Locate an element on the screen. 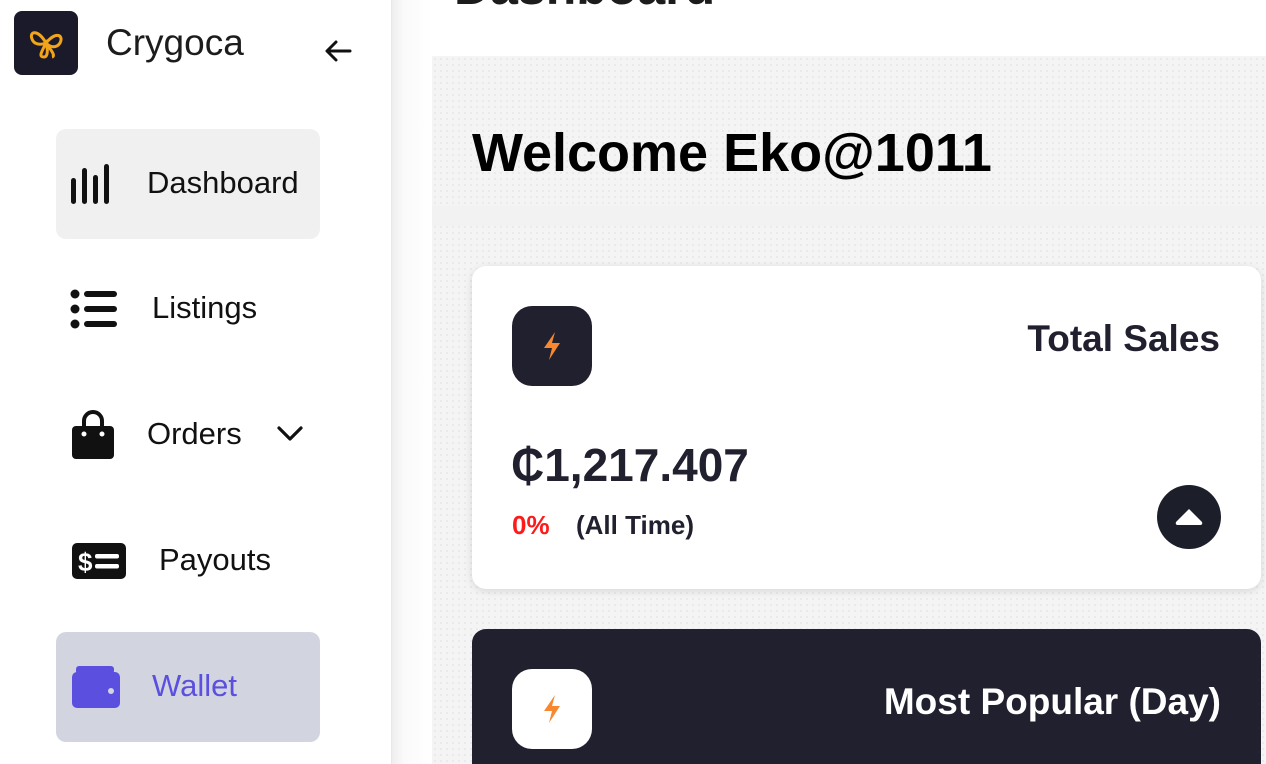  sidebar-item-payouts: $ Payouts is located at coordinates (188, 561).